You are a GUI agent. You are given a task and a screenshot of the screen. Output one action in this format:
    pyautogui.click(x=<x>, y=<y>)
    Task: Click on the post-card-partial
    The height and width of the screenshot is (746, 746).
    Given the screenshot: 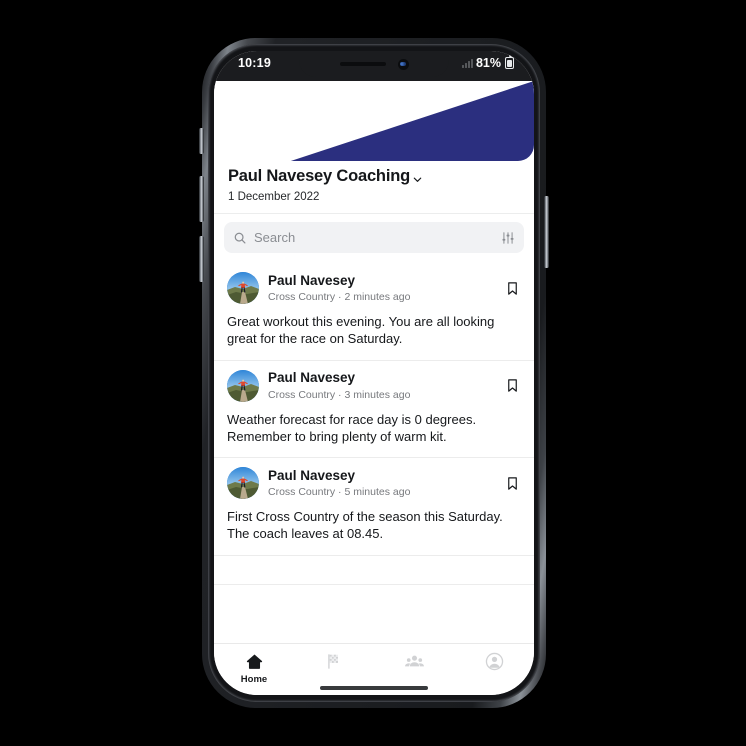 What is the action you would take?
    pyautogui.click(x=374, y=570)
    